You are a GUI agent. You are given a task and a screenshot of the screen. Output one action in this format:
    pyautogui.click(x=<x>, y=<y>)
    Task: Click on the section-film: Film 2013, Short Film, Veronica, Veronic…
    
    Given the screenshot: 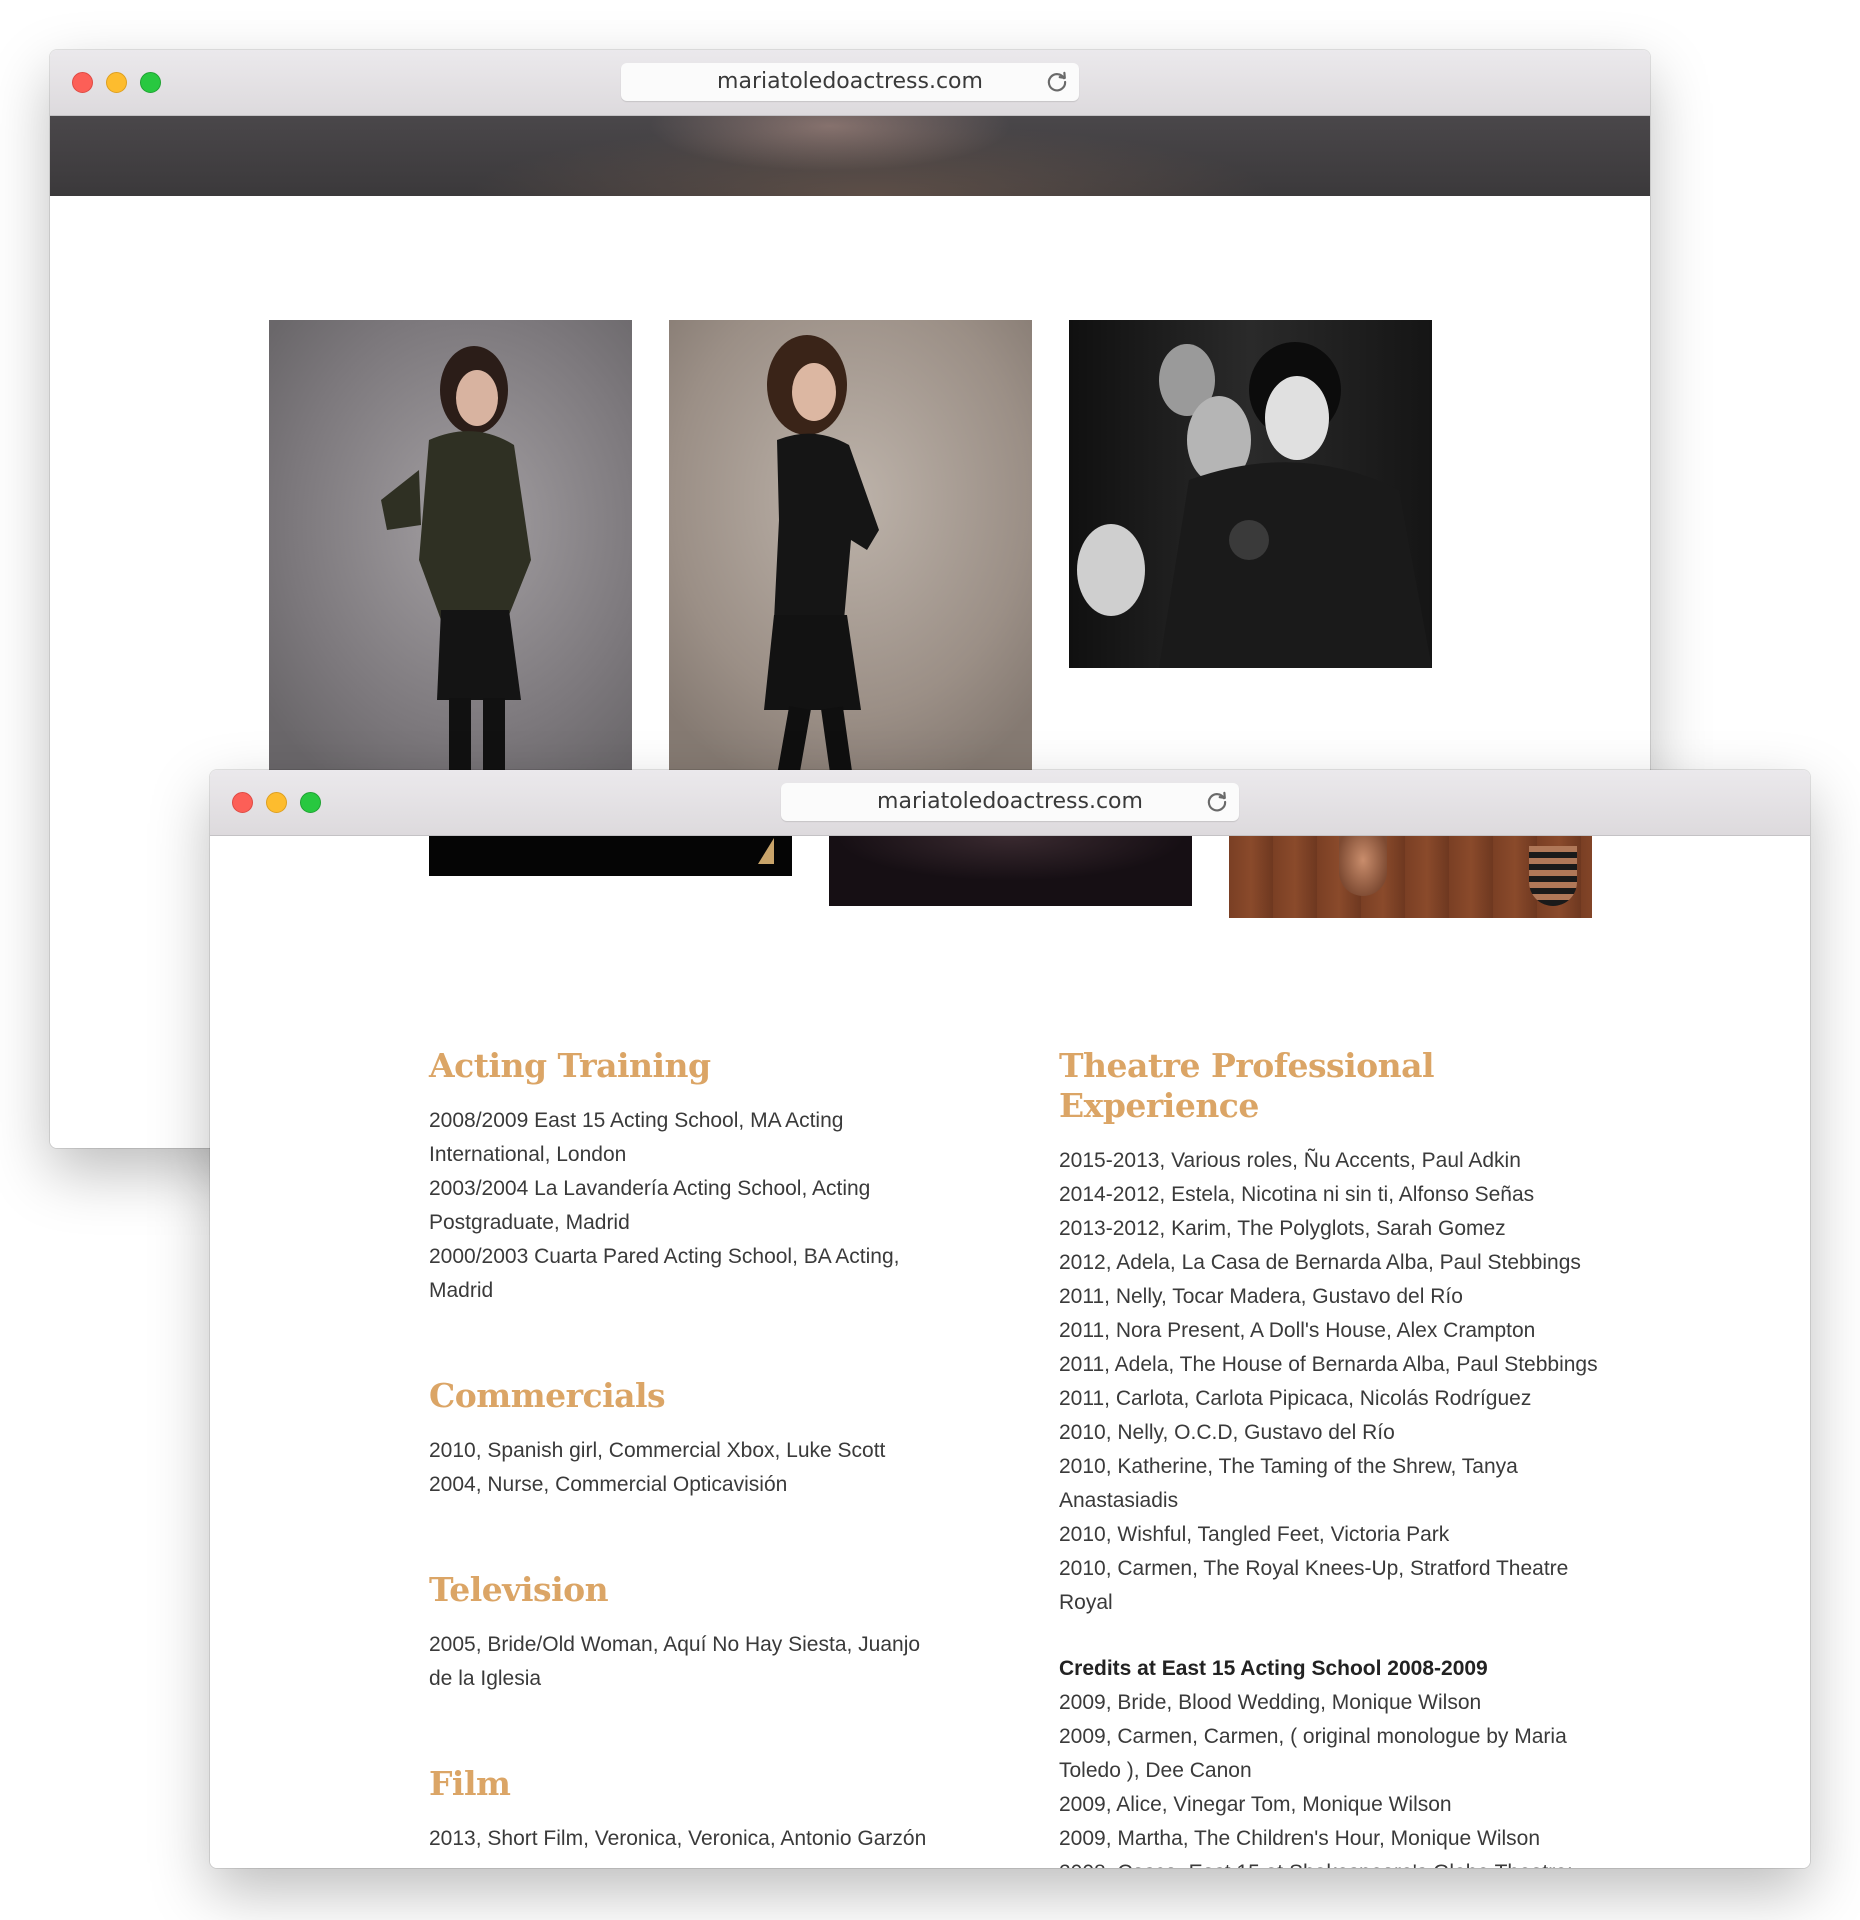 What is the action you would take?
    pyautogui.click(x=689, y=1810)
    